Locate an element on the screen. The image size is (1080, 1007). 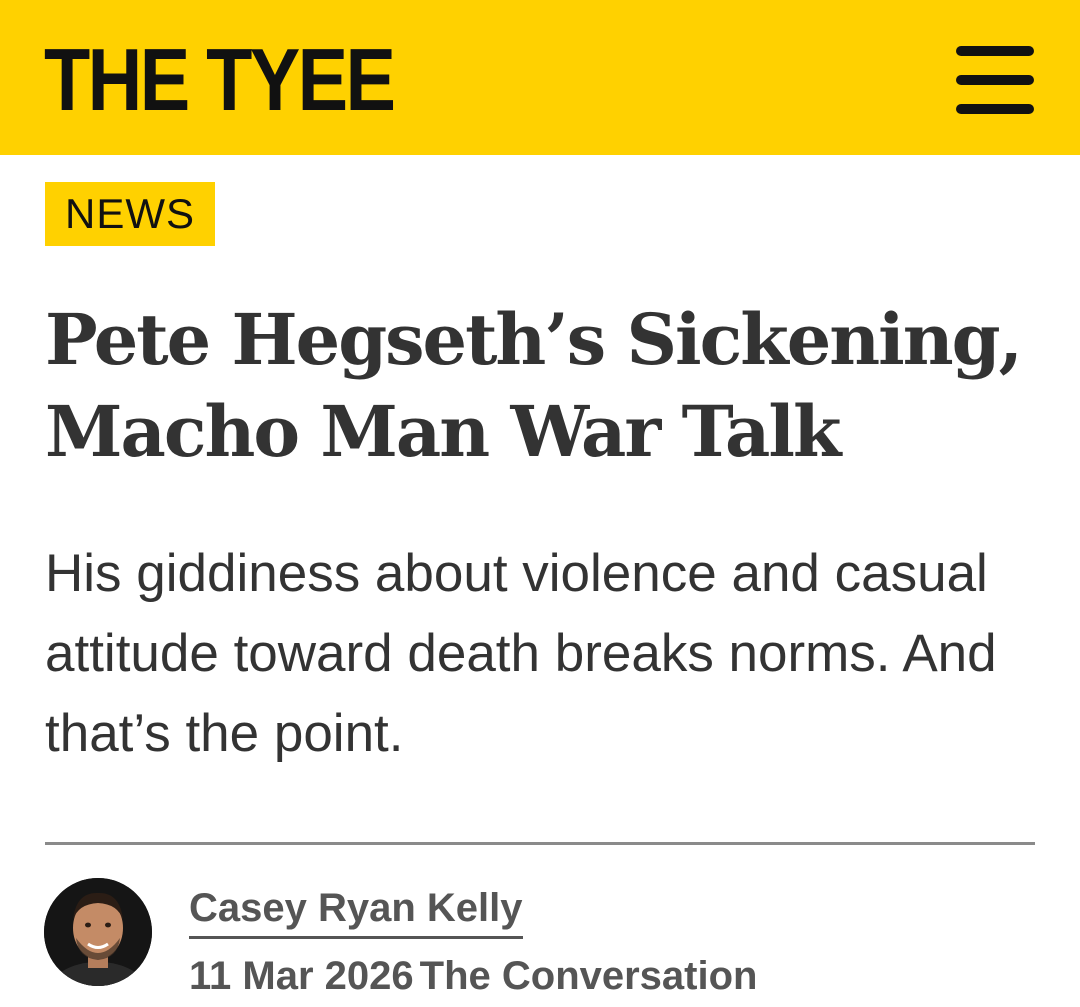
section-tag: NEWS is located at coordinates (130, 214).